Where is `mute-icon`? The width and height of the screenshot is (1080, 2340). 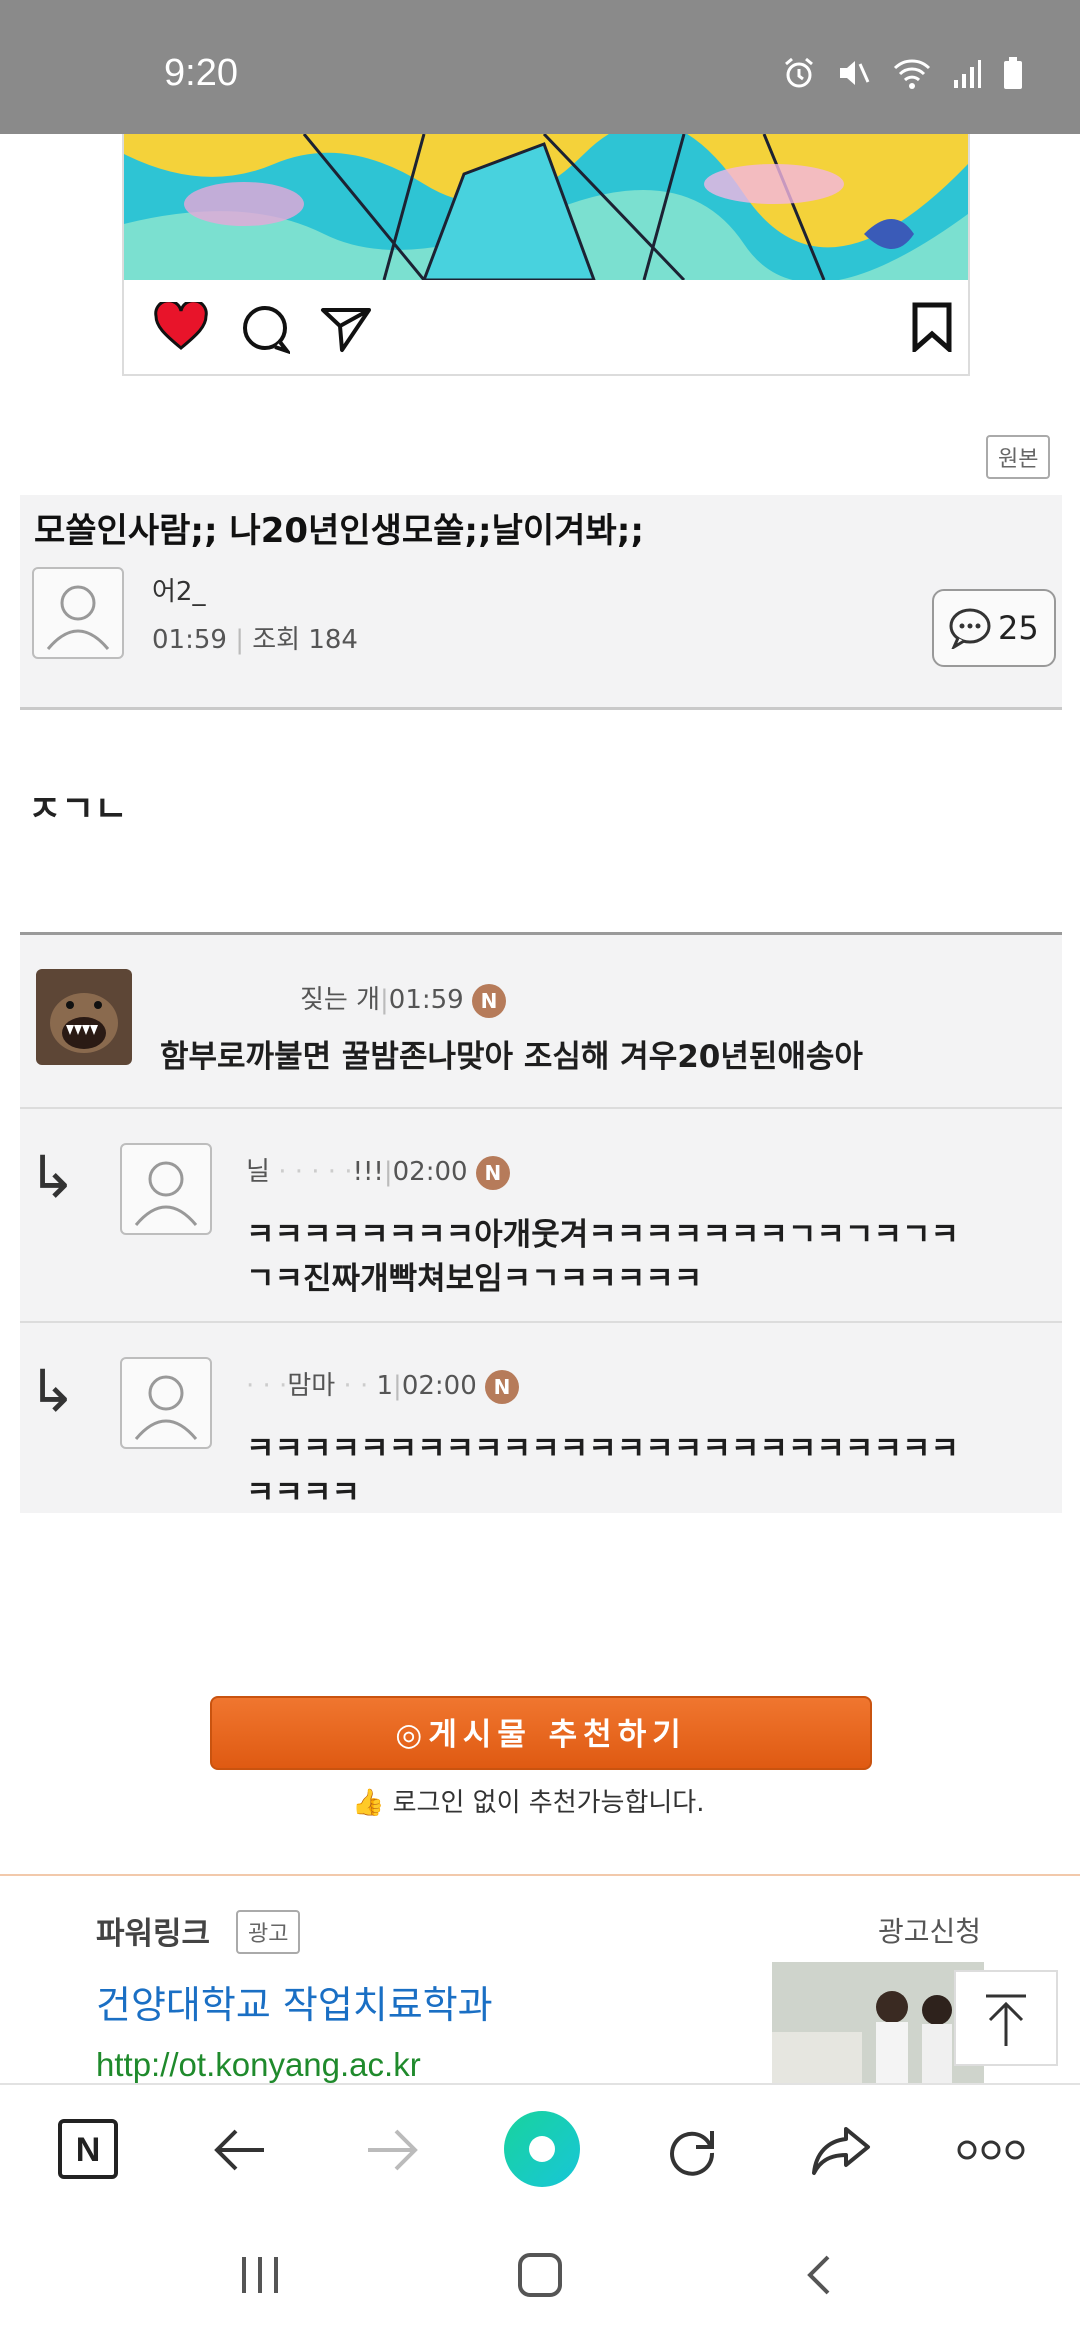 mute-icon is located at coordinates (855, 73).